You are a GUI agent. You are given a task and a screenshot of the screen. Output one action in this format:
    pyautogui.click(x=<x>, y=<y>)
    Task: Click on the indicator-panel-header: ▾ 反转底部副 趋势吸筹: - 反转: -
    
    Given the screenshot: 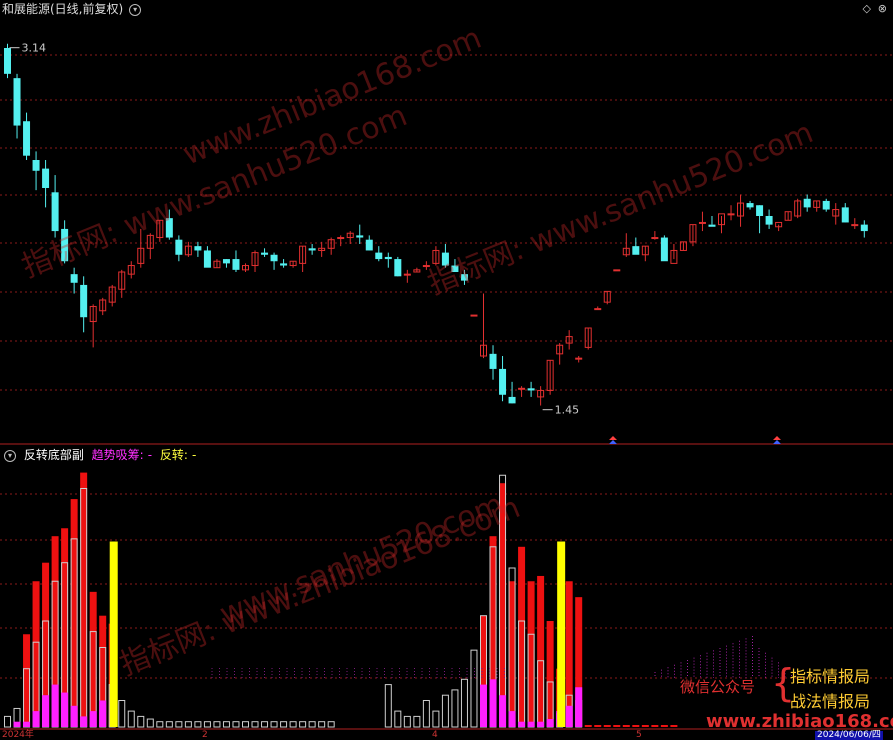 What is the action you would take?
    pyautogui.click(x=101, y=455)
    